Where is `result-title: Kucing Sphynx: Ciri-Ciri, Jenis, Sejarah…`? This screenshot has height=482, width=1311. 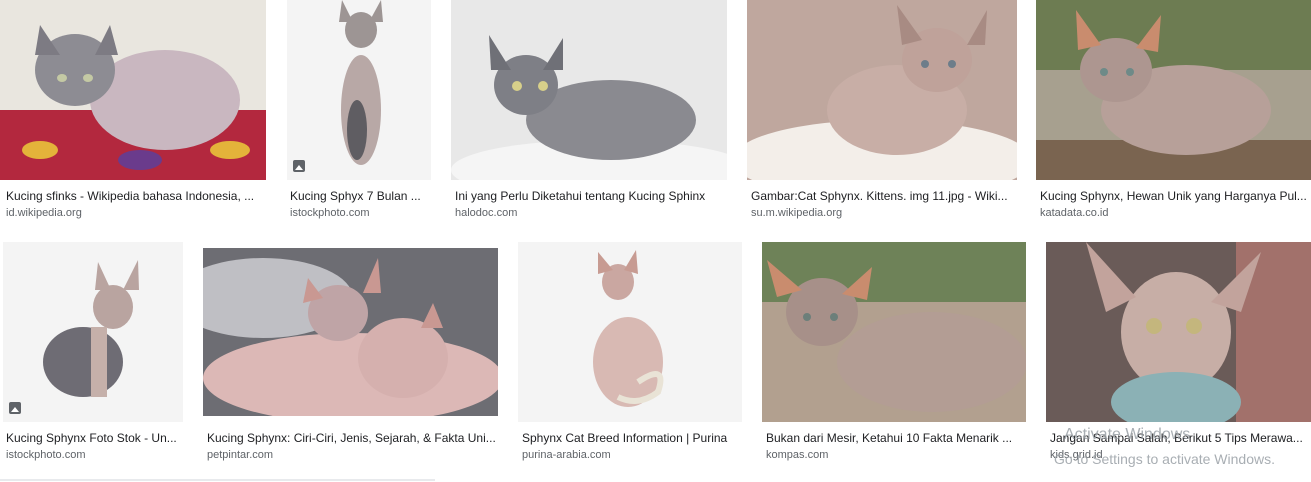
result-title: Kucing Sphynx: Ciri-Ciri, Jenis, Sejarah… is located at coordinates (352, 438).